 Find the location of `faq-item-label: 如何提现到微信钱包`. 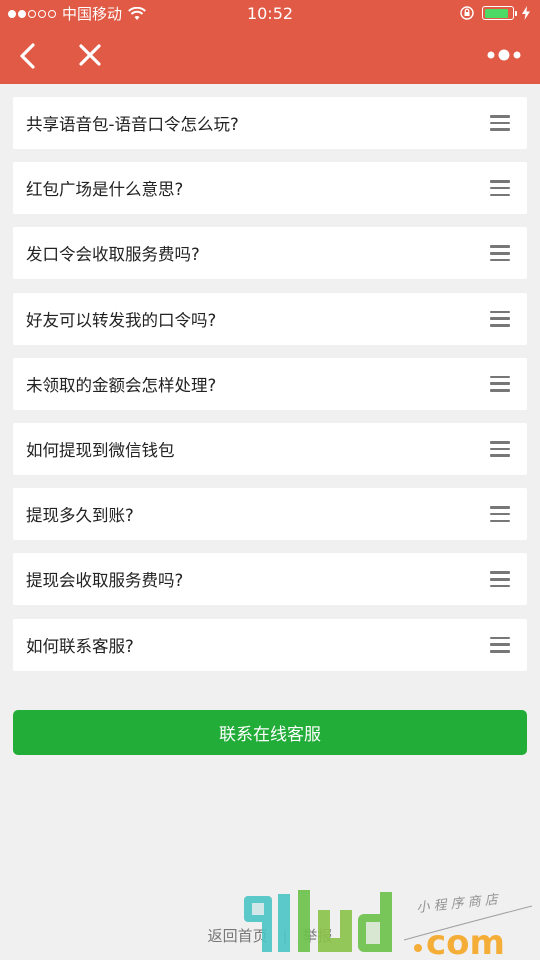

faq-item-label: 如何提现到微信钱包 is located at coordinates (100, 450).